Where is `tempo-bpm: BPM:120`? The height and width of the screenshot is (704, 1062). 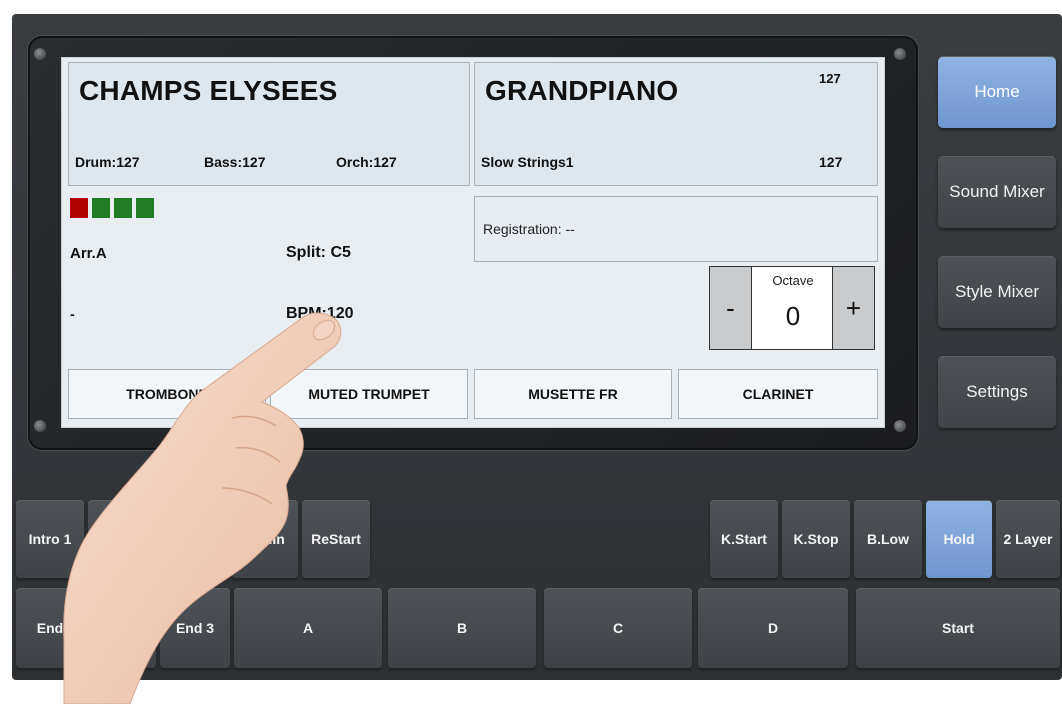 tempo-bpm: BPM:120 is located at coordinates (320, 313).